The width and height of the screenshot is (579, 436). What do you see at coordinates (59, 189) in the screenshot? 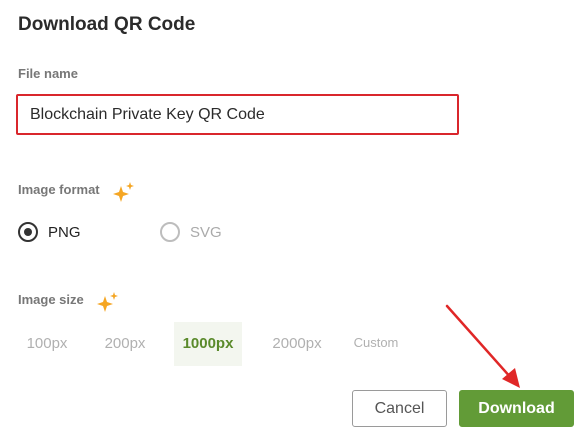
I see `image-format-label: Image format` at bounding box center [59, 189].